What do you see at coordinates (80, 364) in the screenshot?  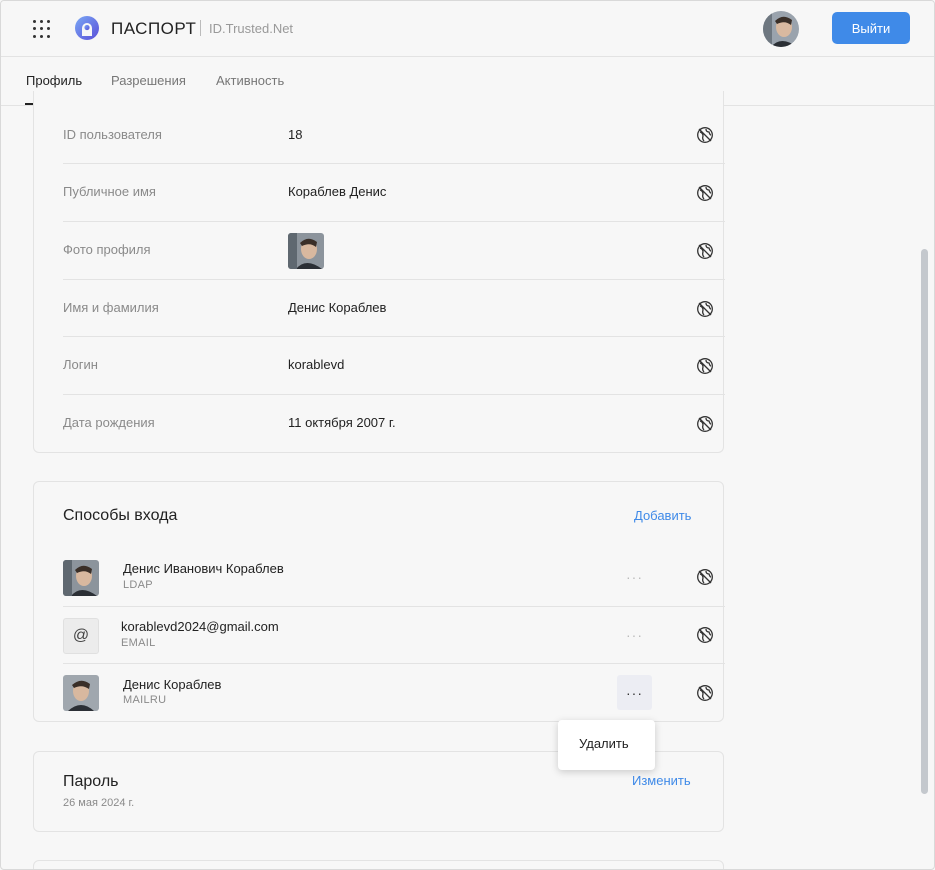 I see `row-label: Логин` at bounding box center [80, 364].